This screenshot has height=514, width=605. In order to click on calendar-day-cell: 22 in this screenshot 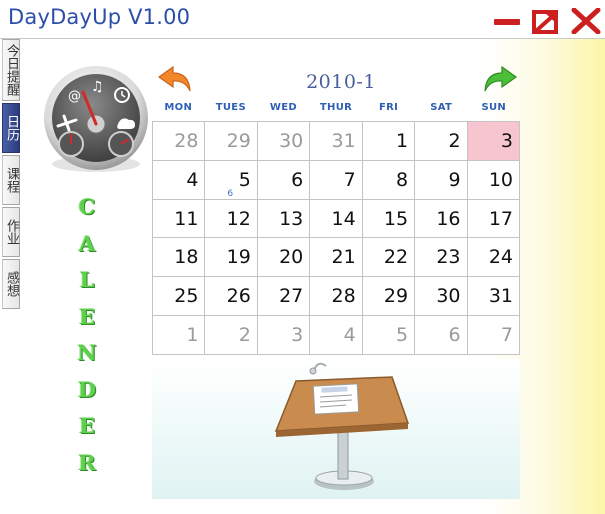, I will do `click(388, 257)`.